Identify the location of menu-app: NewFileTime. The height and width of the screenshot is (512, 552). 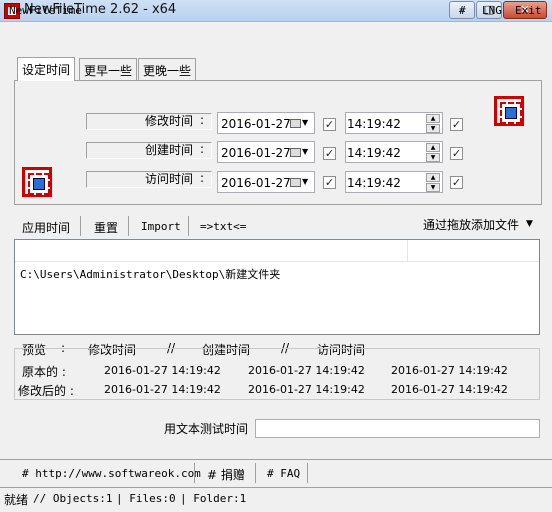
(45, 10).